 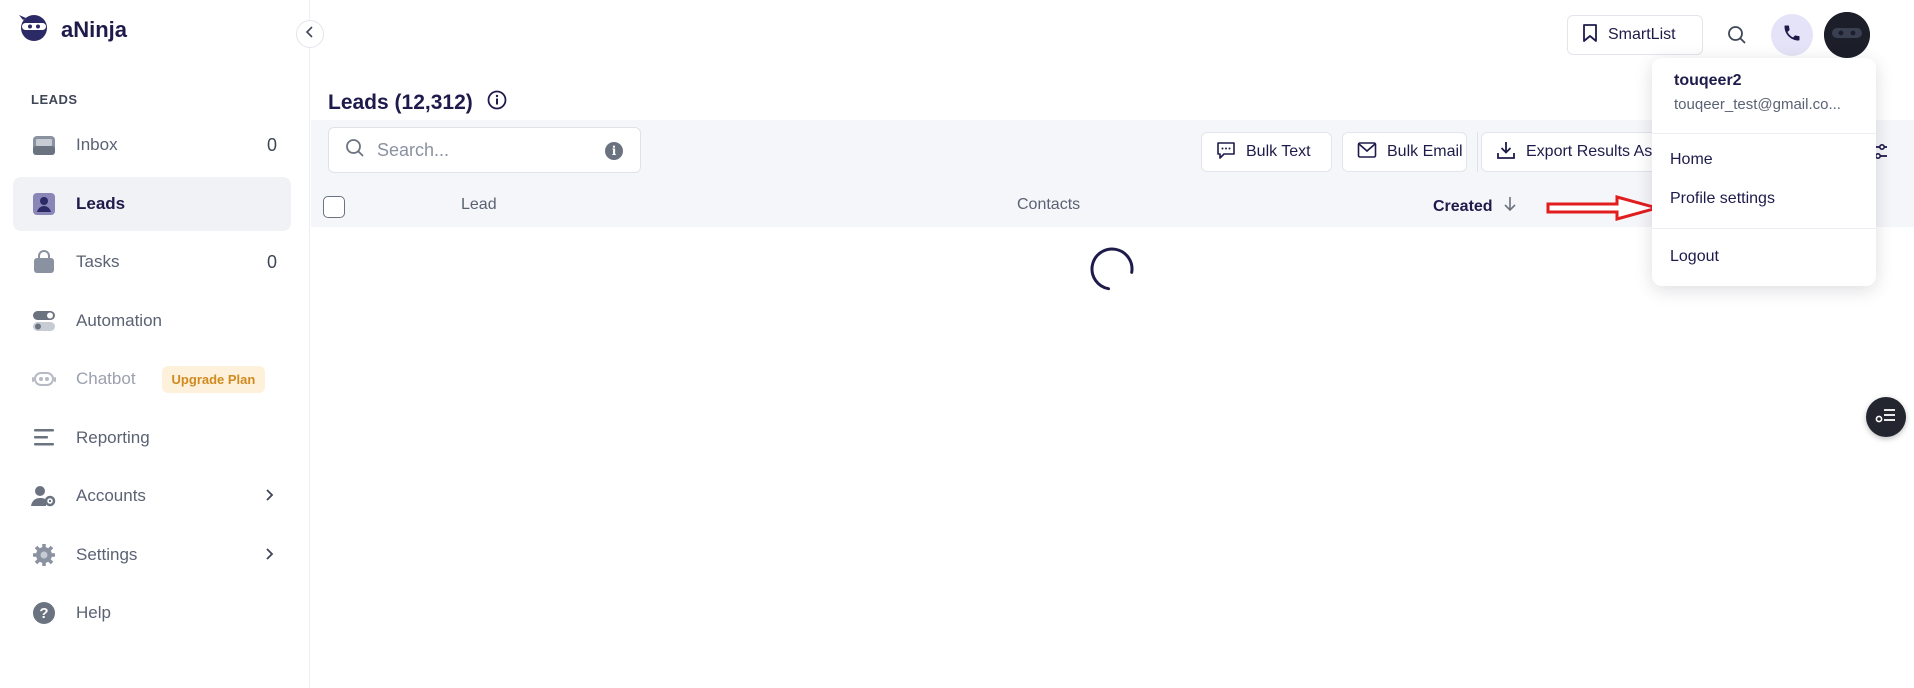 I want to click on accounts-icon, so click(x=44, y=496).